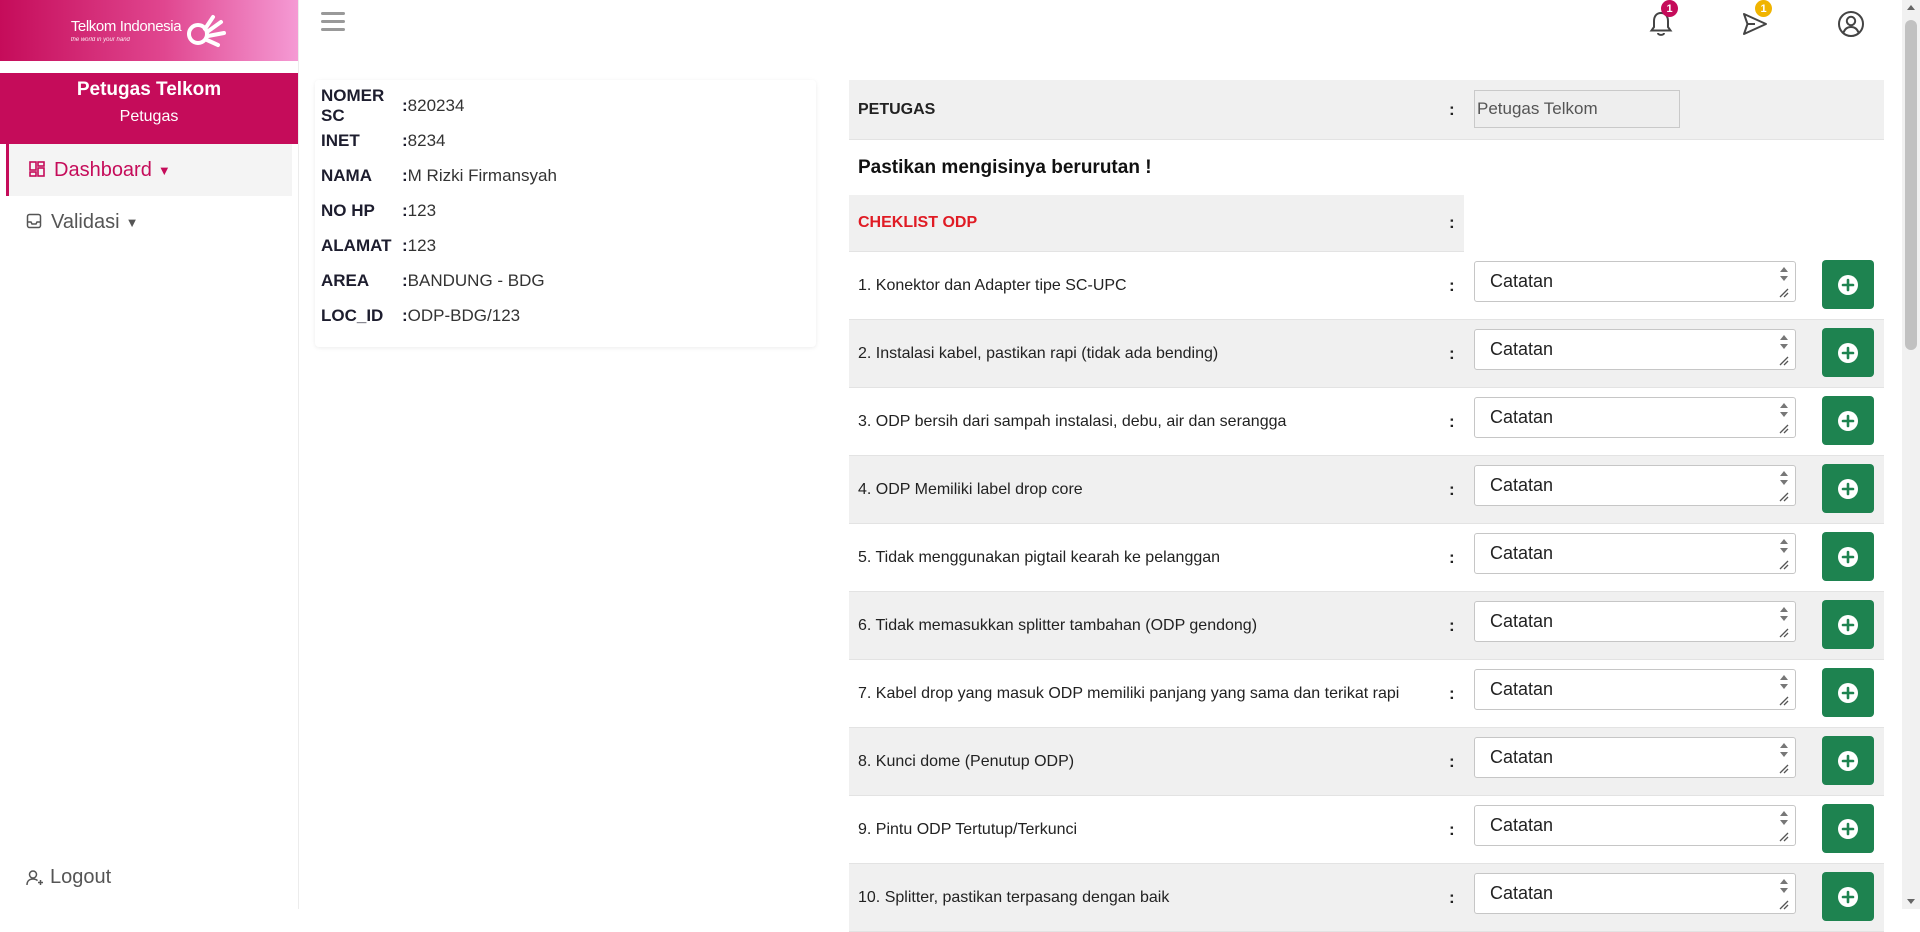  Describe the element at coordinates (1662, 19) in the screenshot. I see `notification-bell-button: 1` at that location.